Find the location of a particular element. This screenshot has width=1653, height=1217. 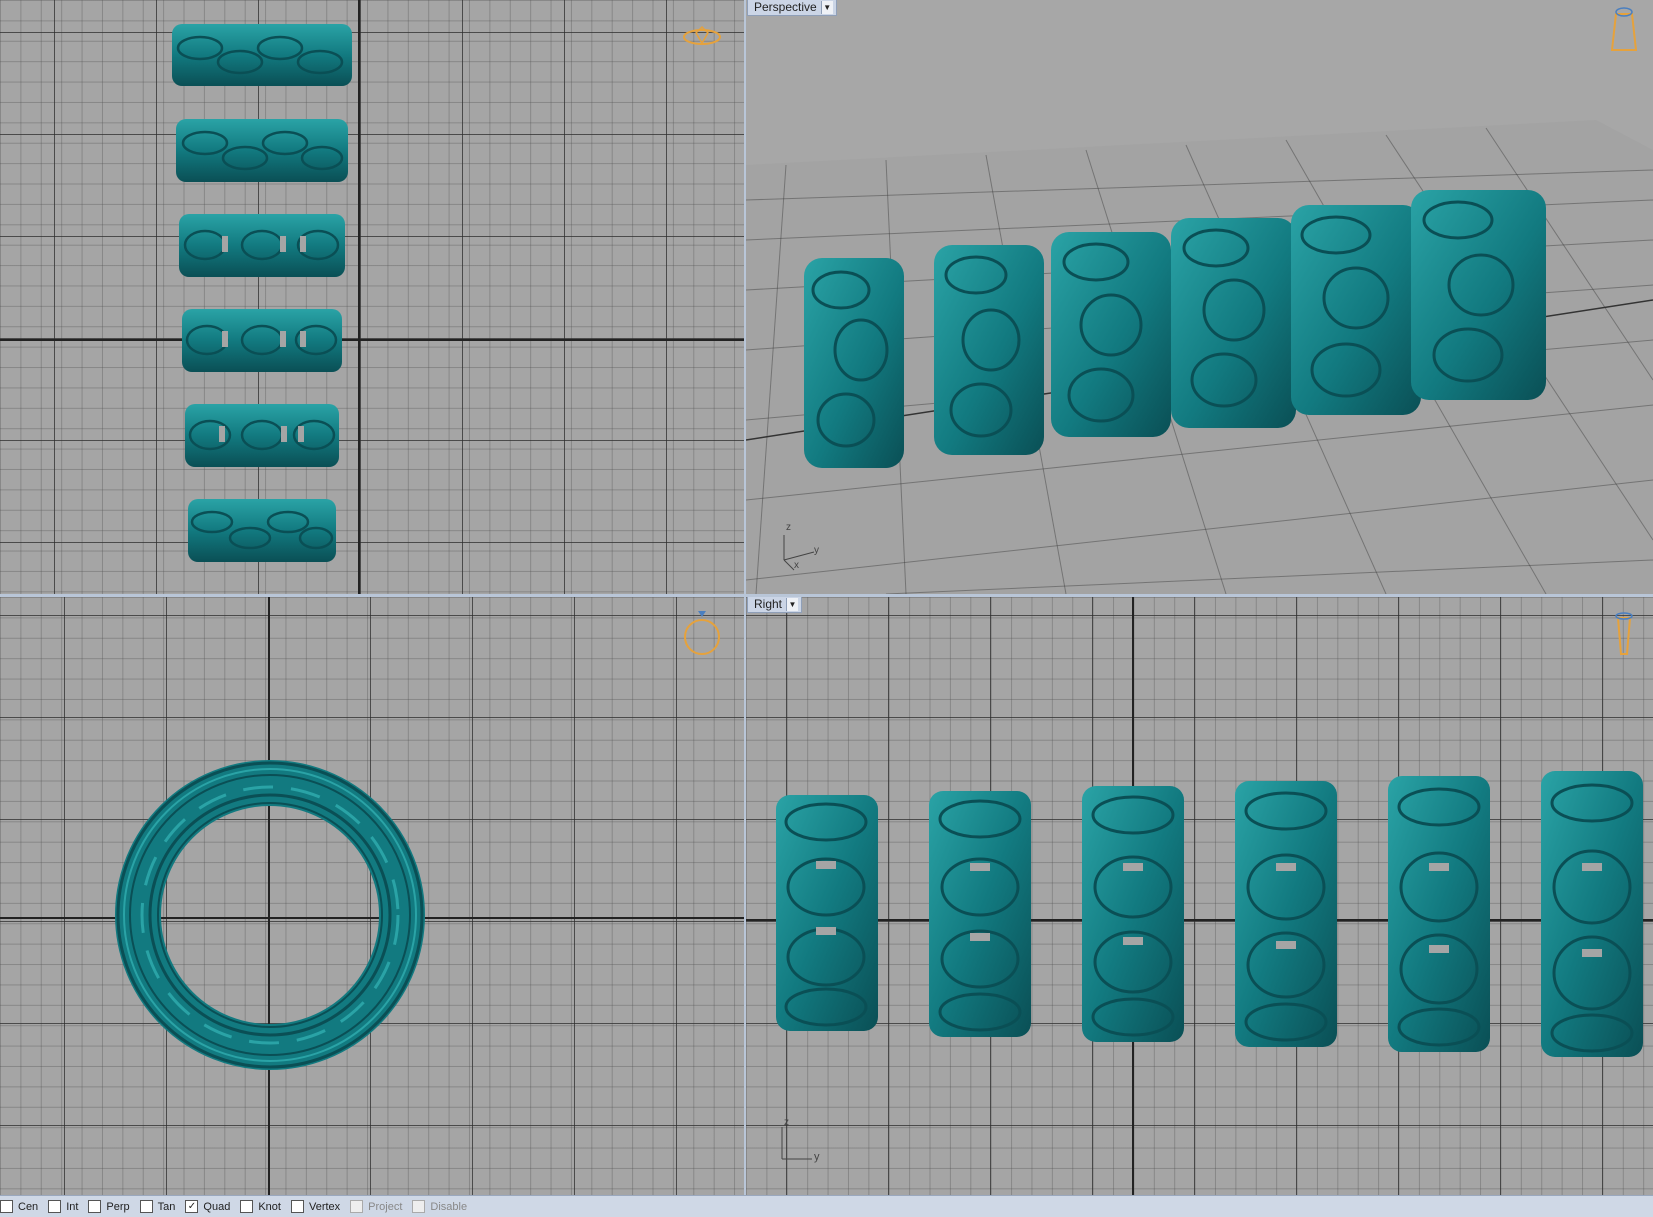

right-axis-icon is located at coordinates (796, 1143).